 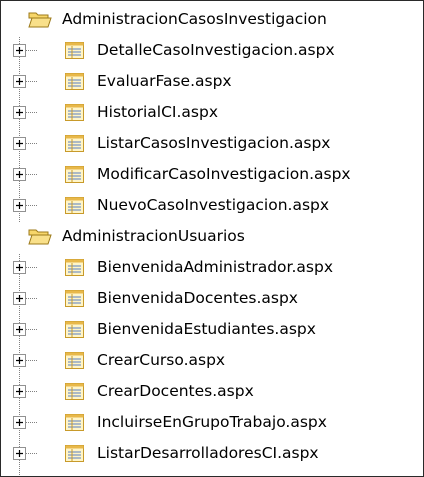 I want to click on folder-label: AdministracionCasosInvestigacion, so click(x=194, y=19).